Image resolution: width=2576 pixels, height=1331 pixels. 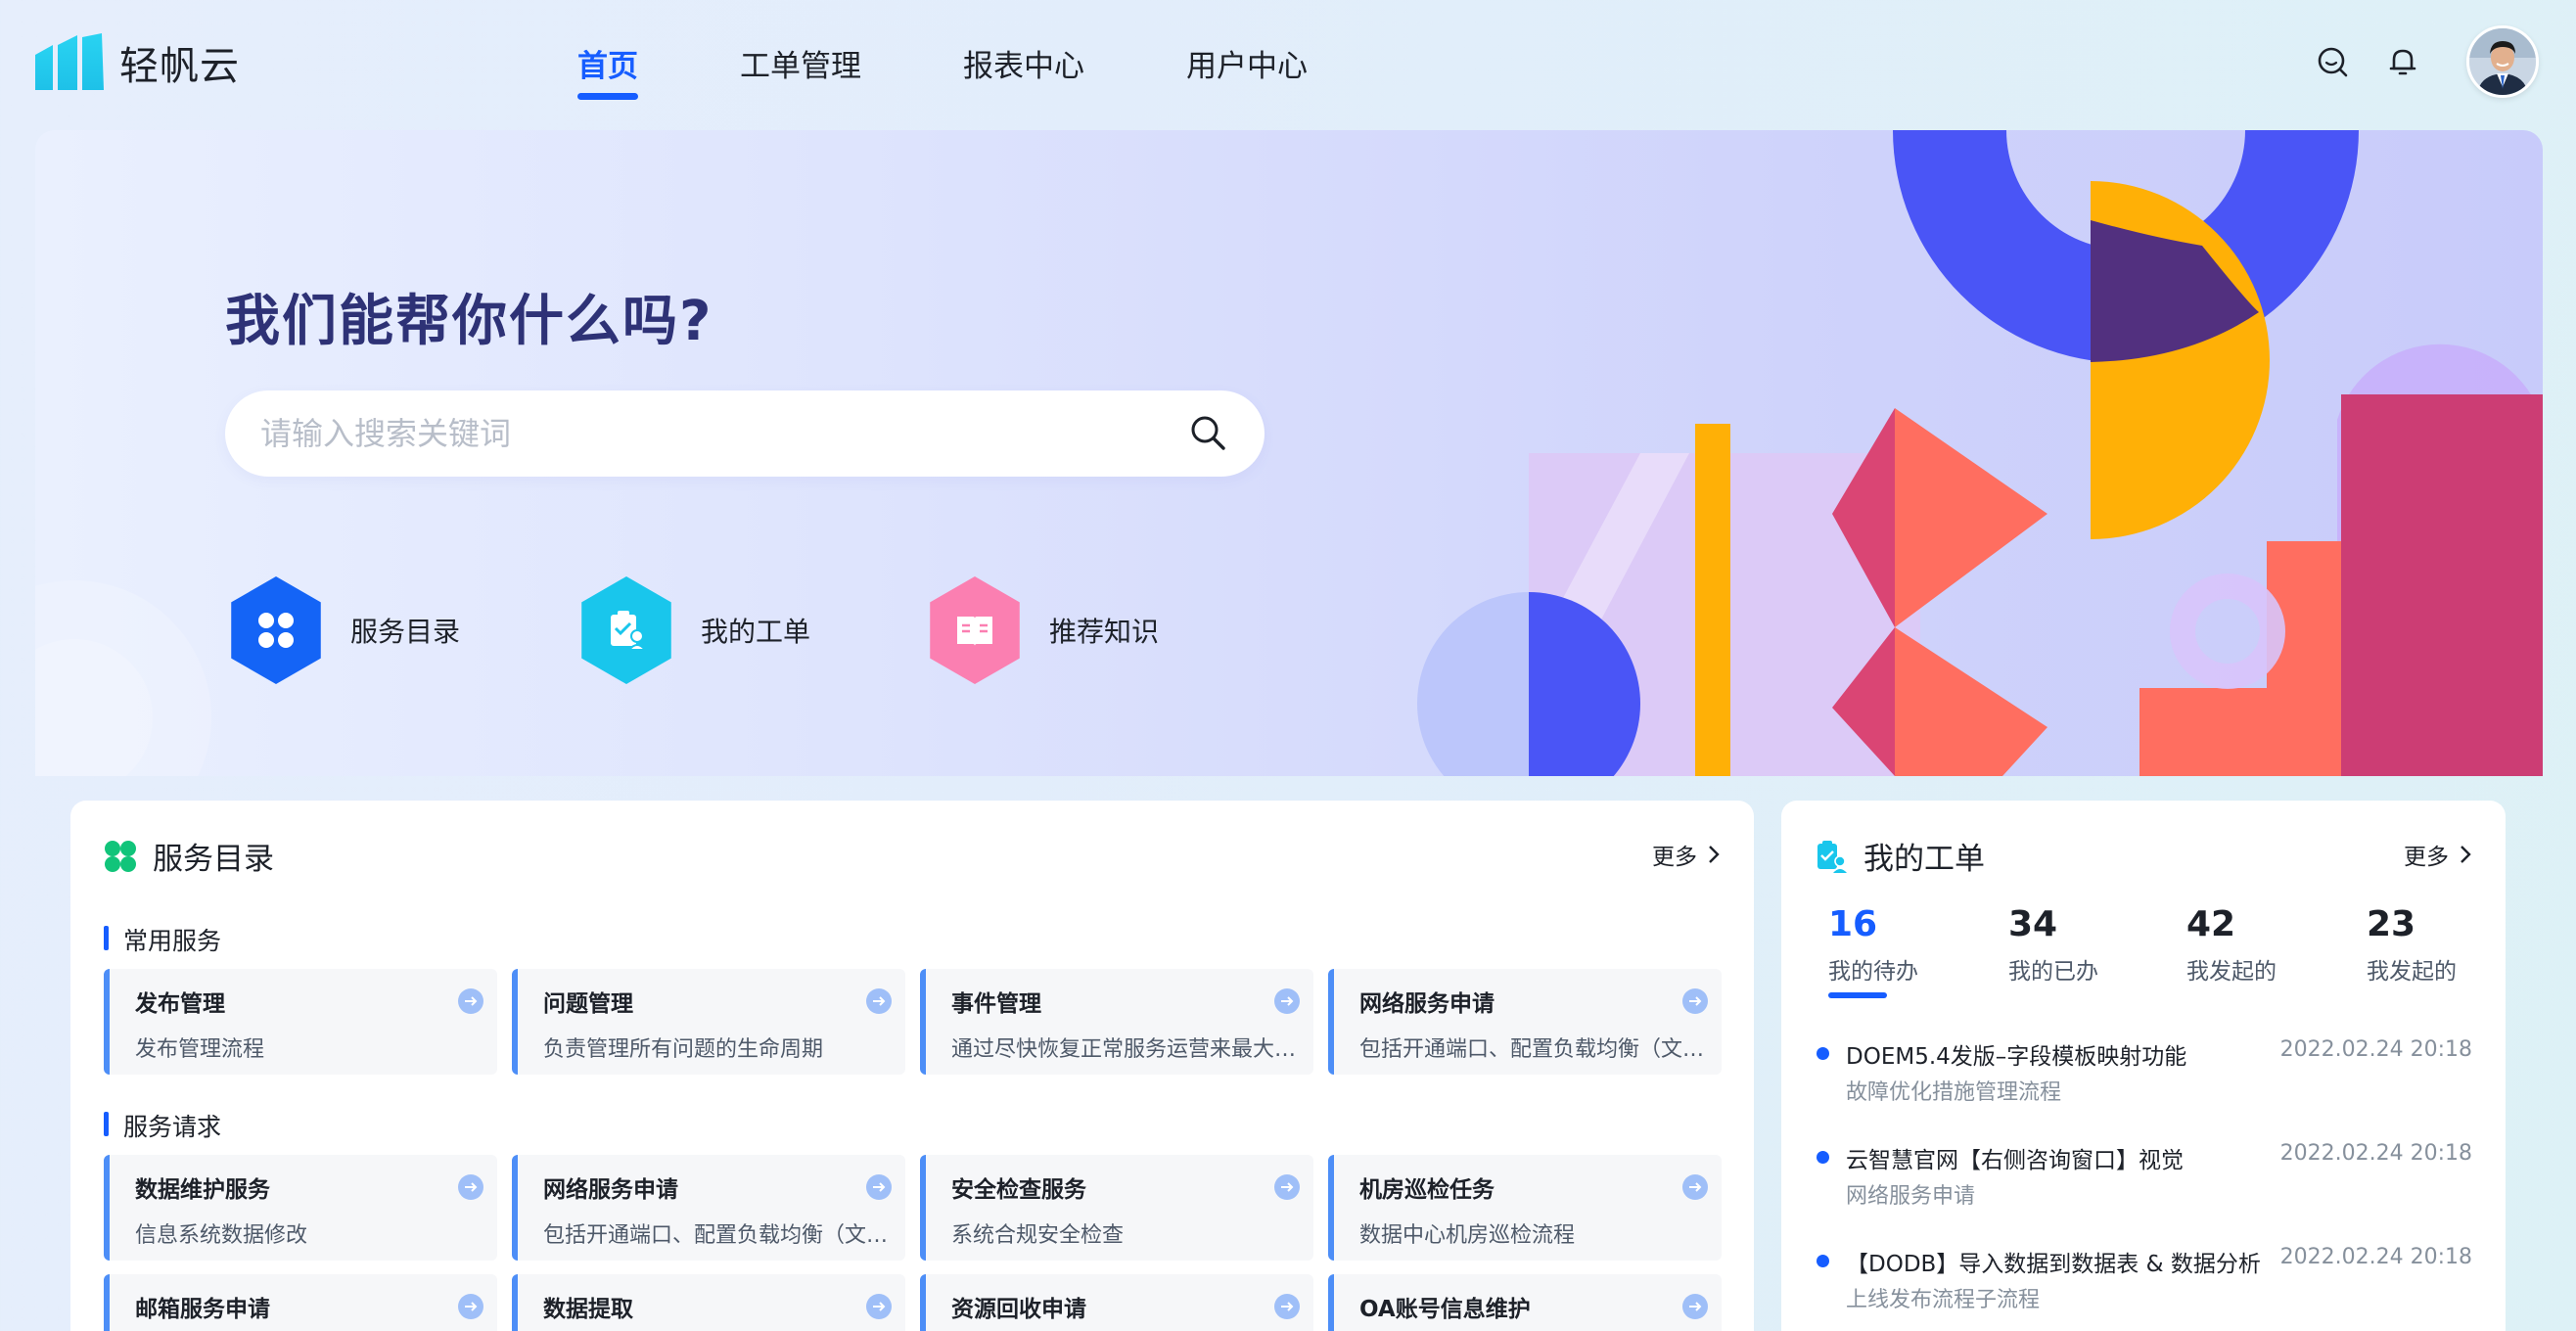 What do you see at coordinates (1944, 1300) in the screenshot?
I see `ticket-subtitle: 上线发布流程子流程` at bounding box center [1944, 1300].